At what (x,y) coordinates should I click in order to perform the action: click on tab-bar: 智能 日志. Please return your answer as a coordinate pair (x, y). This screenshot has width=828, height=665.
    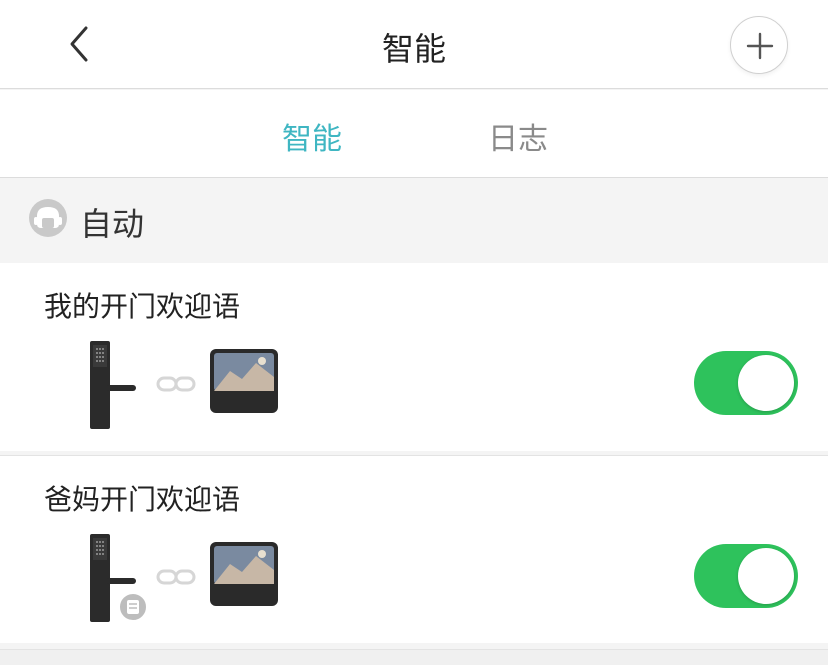
    Looking at the image, I should click on (414, 134).